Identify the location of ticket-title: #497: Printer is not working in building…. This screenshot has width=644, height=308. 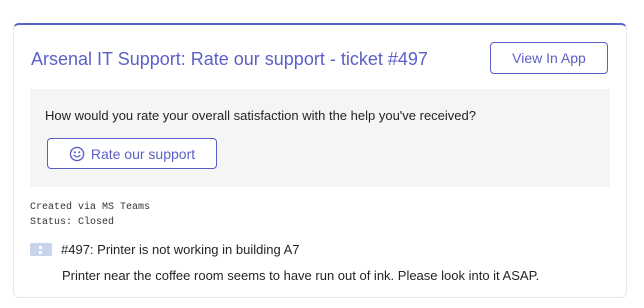
(180, 249).